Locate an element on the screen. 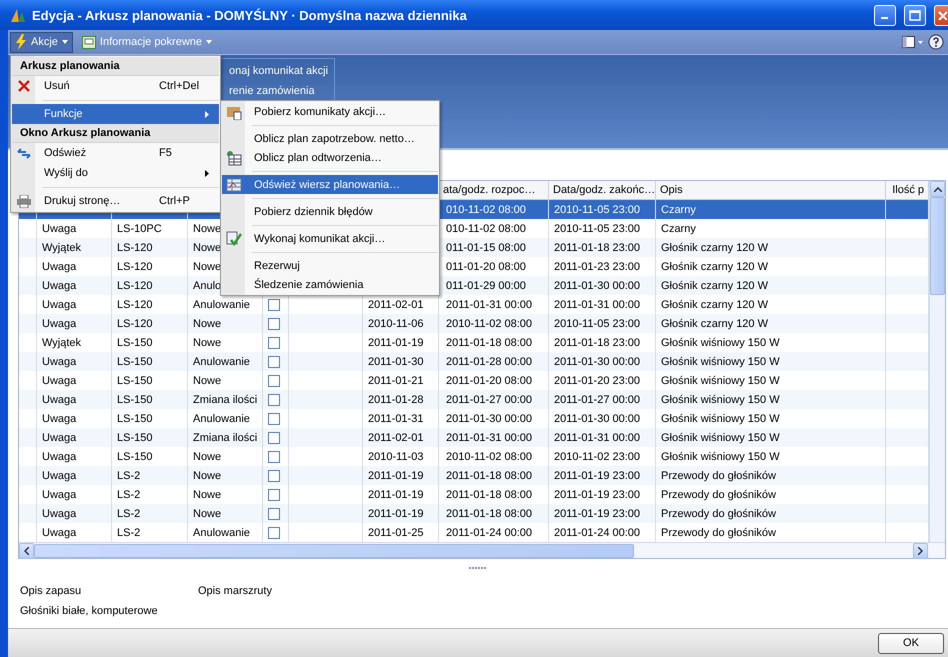 The width and height of the screenshot is (948, 657). ribbon-action: renie zamówienia is located at coordinates (281, 91).